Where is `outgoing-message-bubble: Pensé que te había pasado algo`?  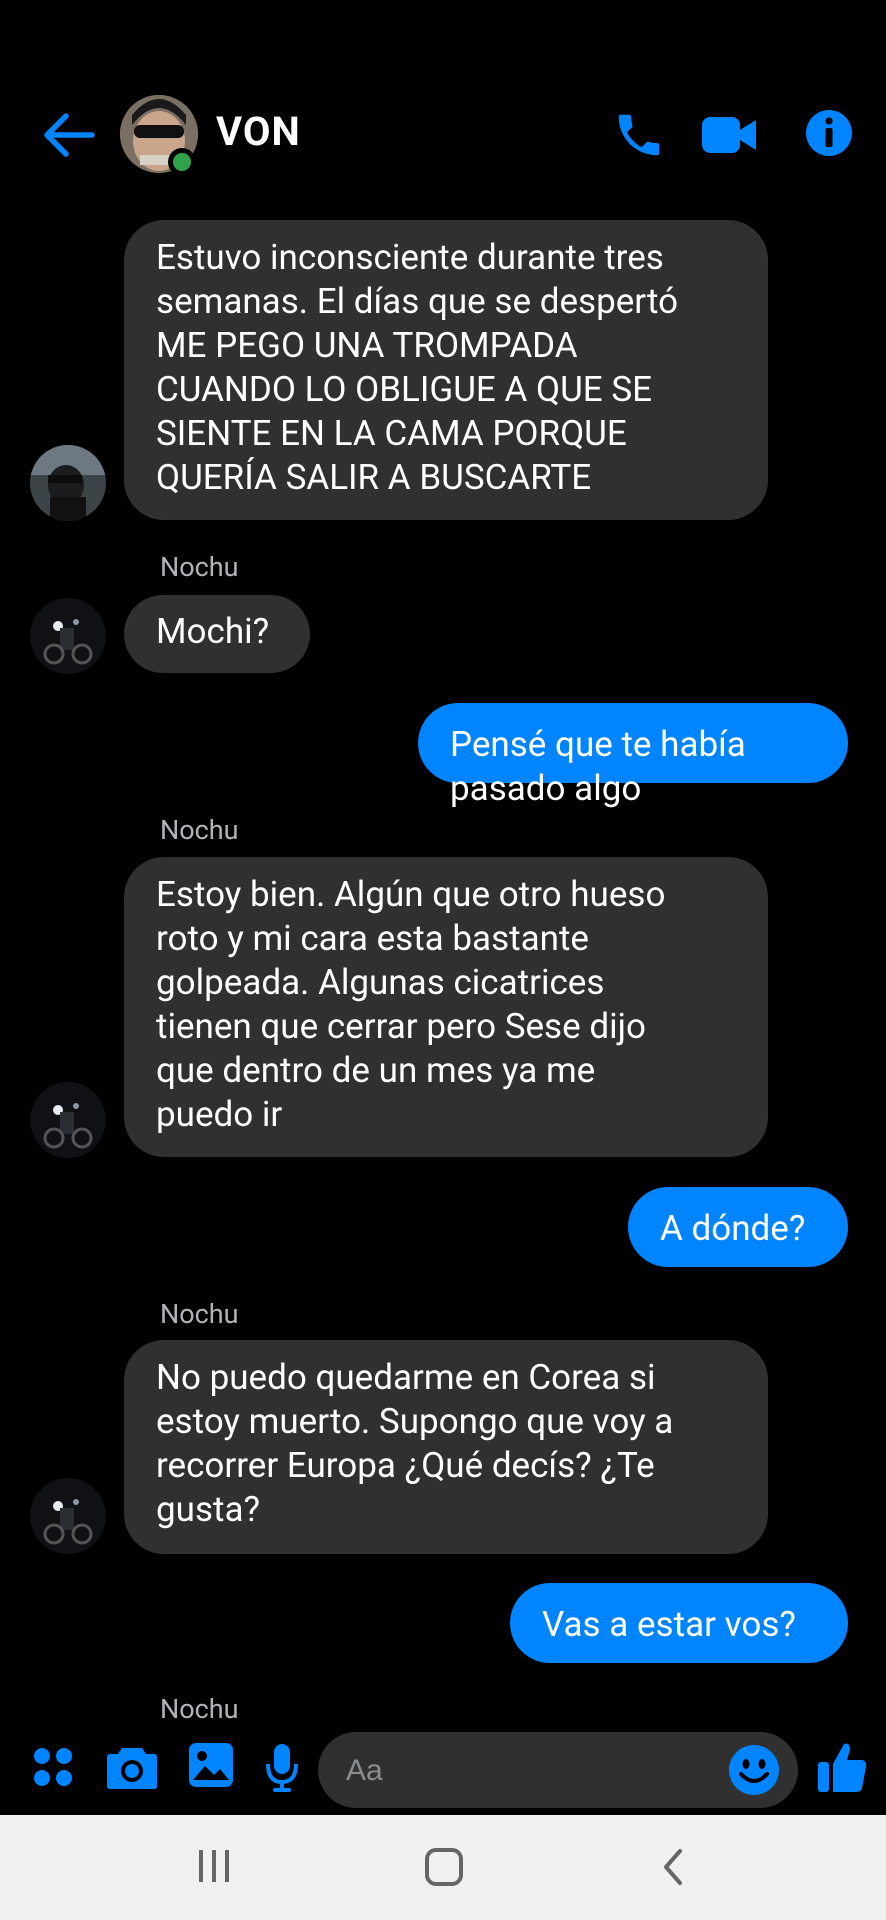
outgoing-message-bubble: Pensé que te había pasado algo is located at coordinates (633, 756).